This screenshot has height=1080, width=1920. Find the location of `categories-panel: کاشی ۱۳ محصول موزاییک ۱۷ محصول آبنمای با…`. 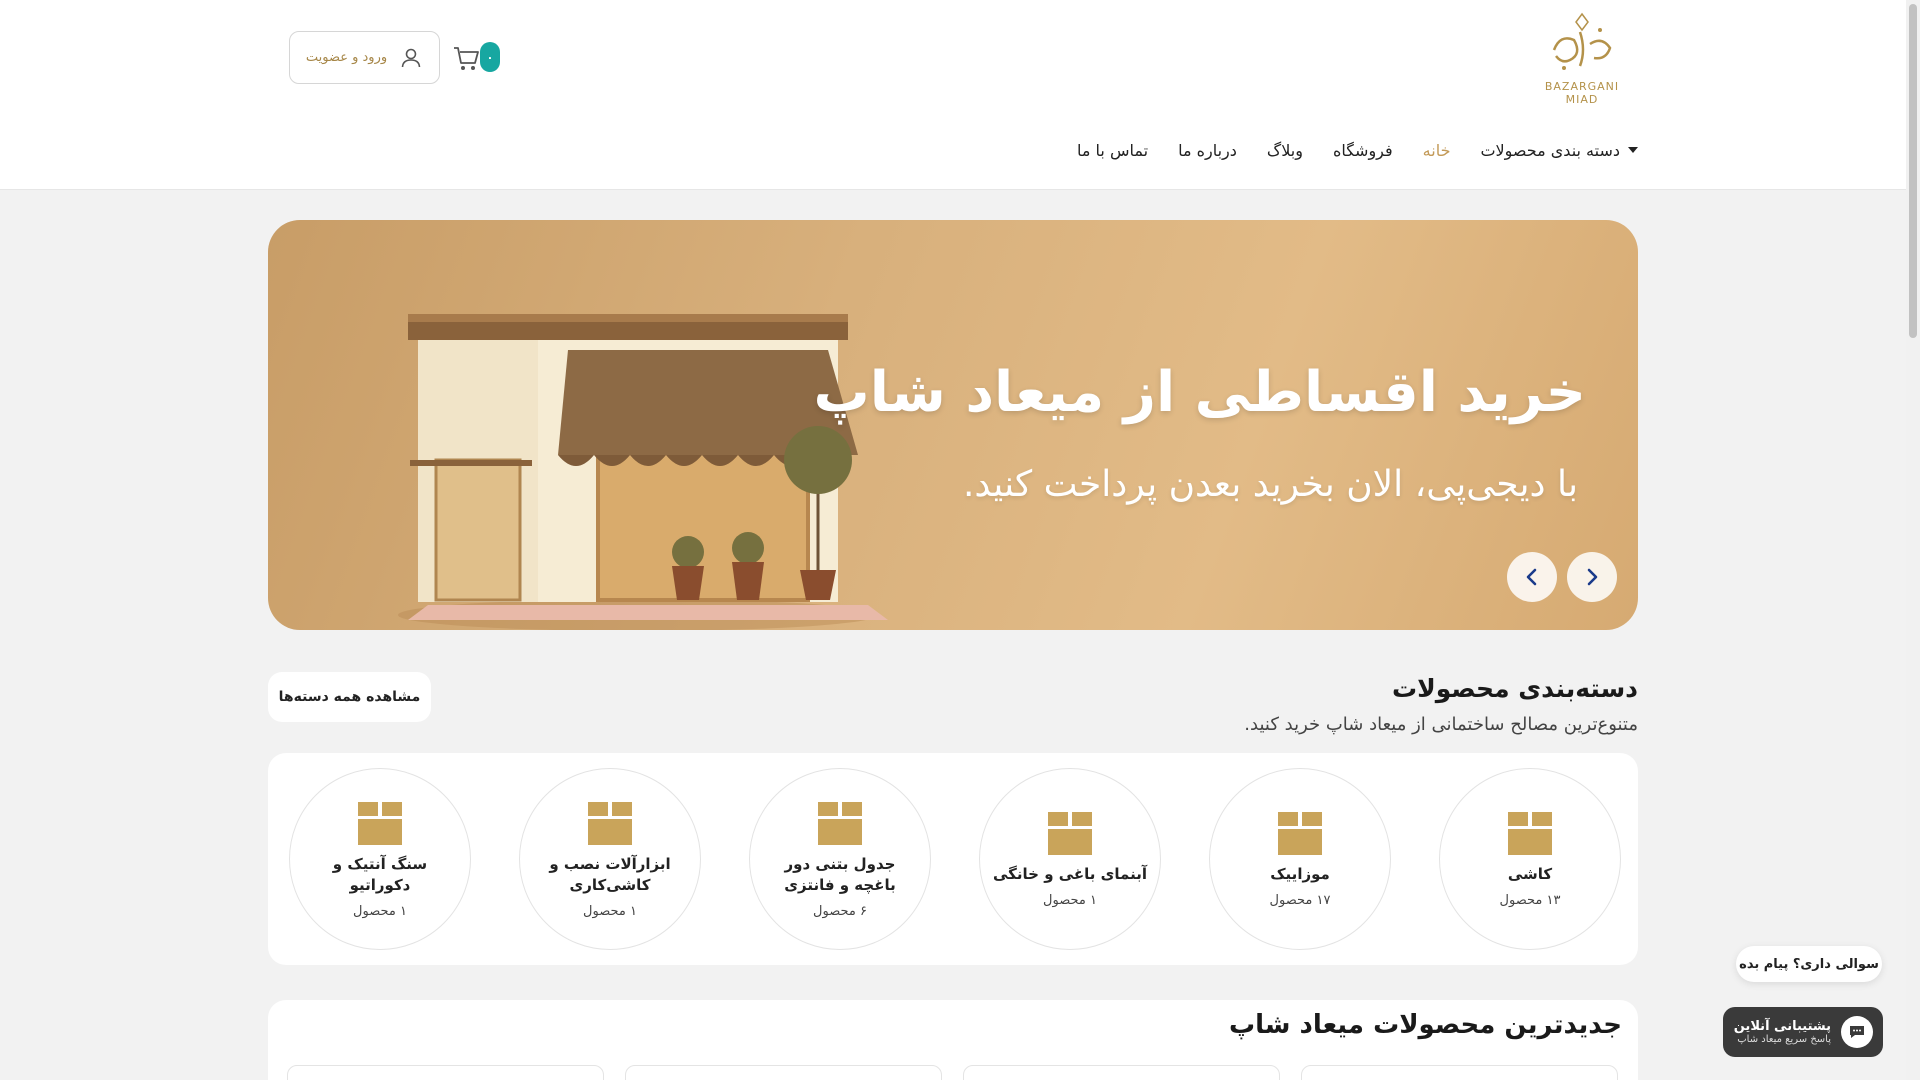

categories-panel: کاشی ۱۳ محصول موزاییک ۱۷ محصول آبنمای با… is located at coordinates (953, 859).